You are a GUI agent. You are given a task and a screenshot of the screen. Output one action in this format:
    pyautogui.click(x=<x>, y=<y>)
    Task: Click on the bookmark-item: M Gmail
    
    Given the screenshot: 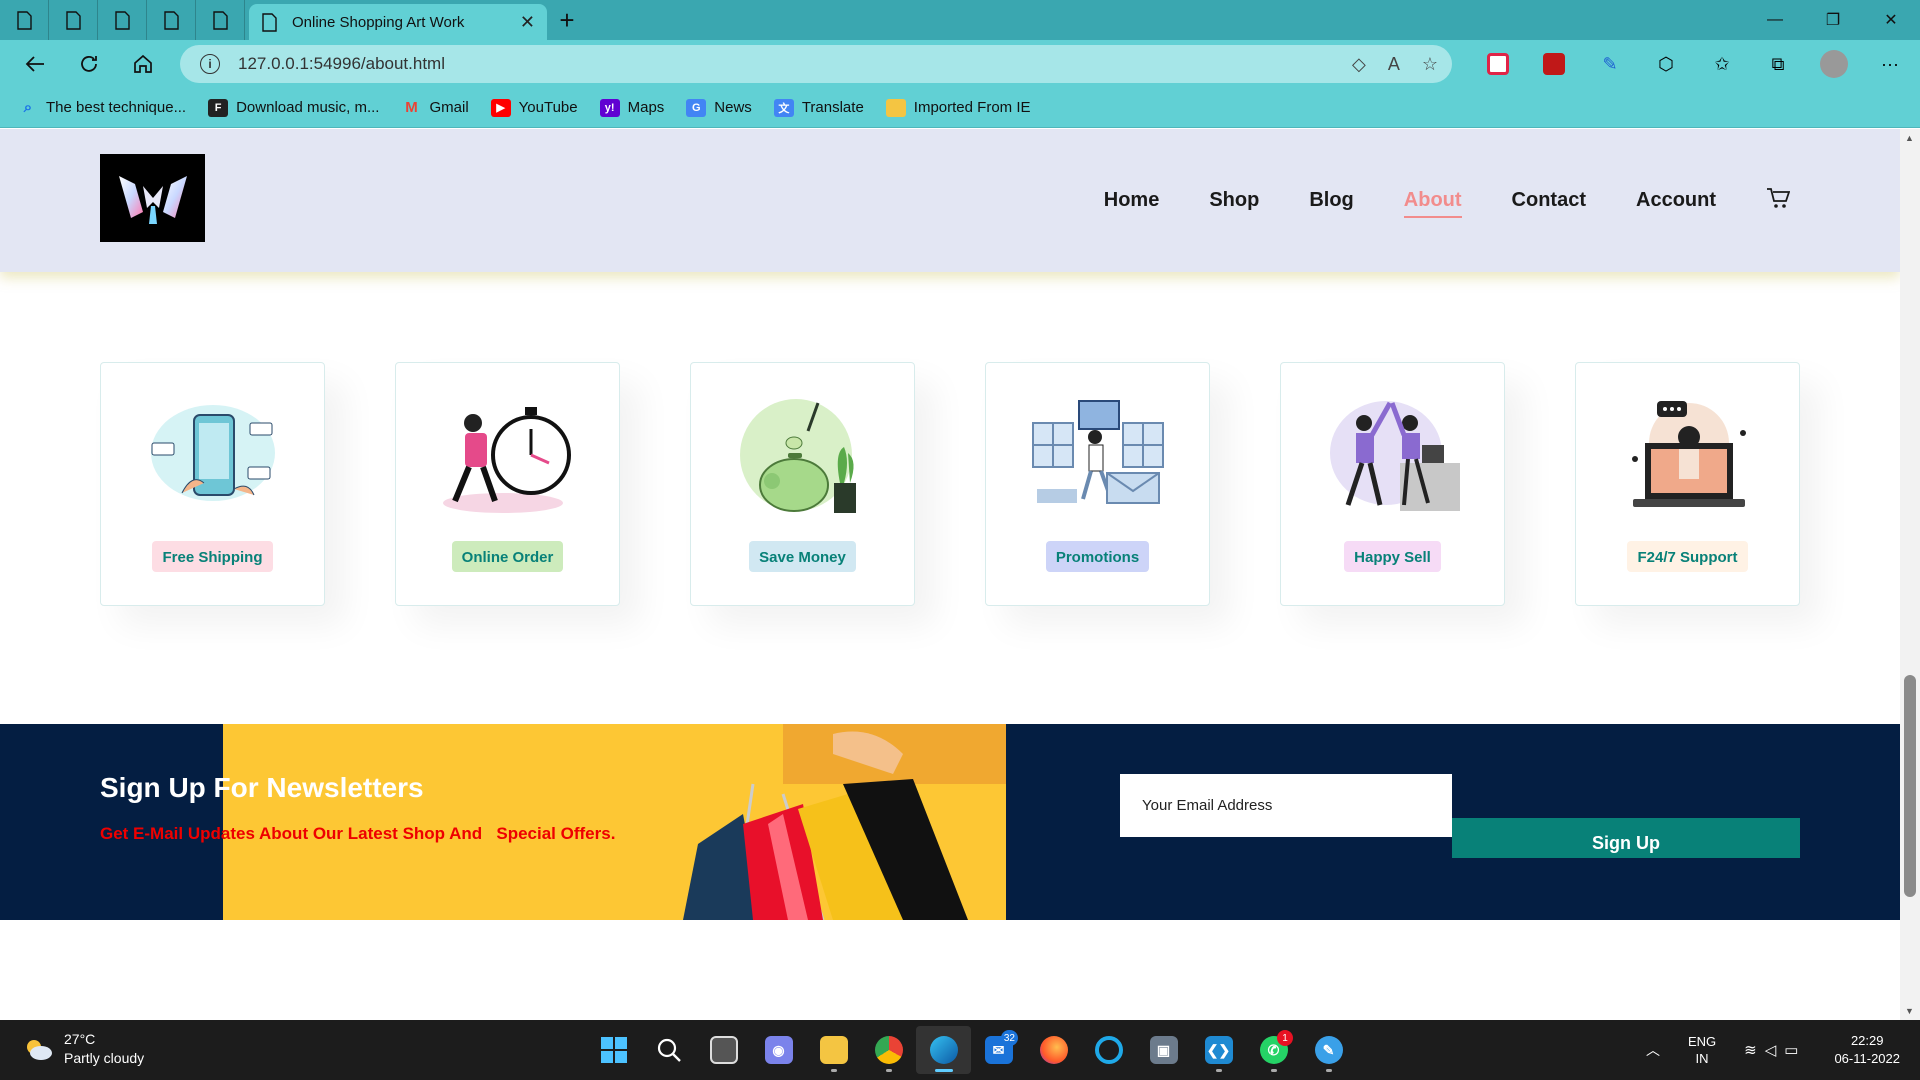 What is the action you would take?
    pyautogui.click(x=434, y=108)
    